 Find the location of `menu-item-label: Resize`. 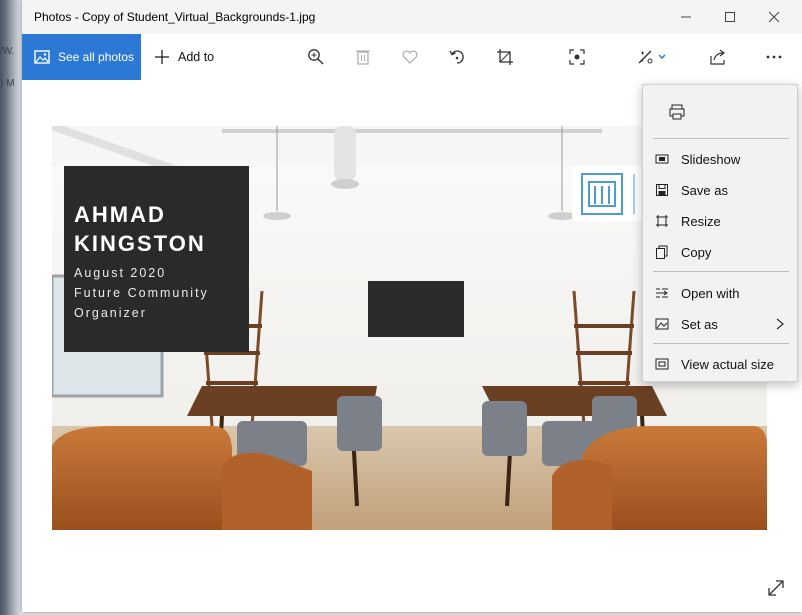

menu-item-label: Resize is located at coordinates (701, 221).